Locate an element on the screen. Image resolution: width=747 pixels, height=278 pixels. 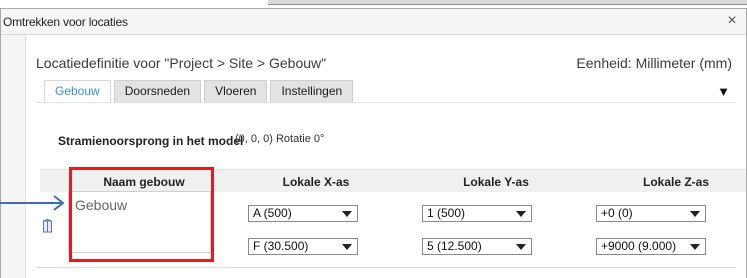
unit-label: Eenheid: Millimeter (mm) is located at coordinates (654, 63).